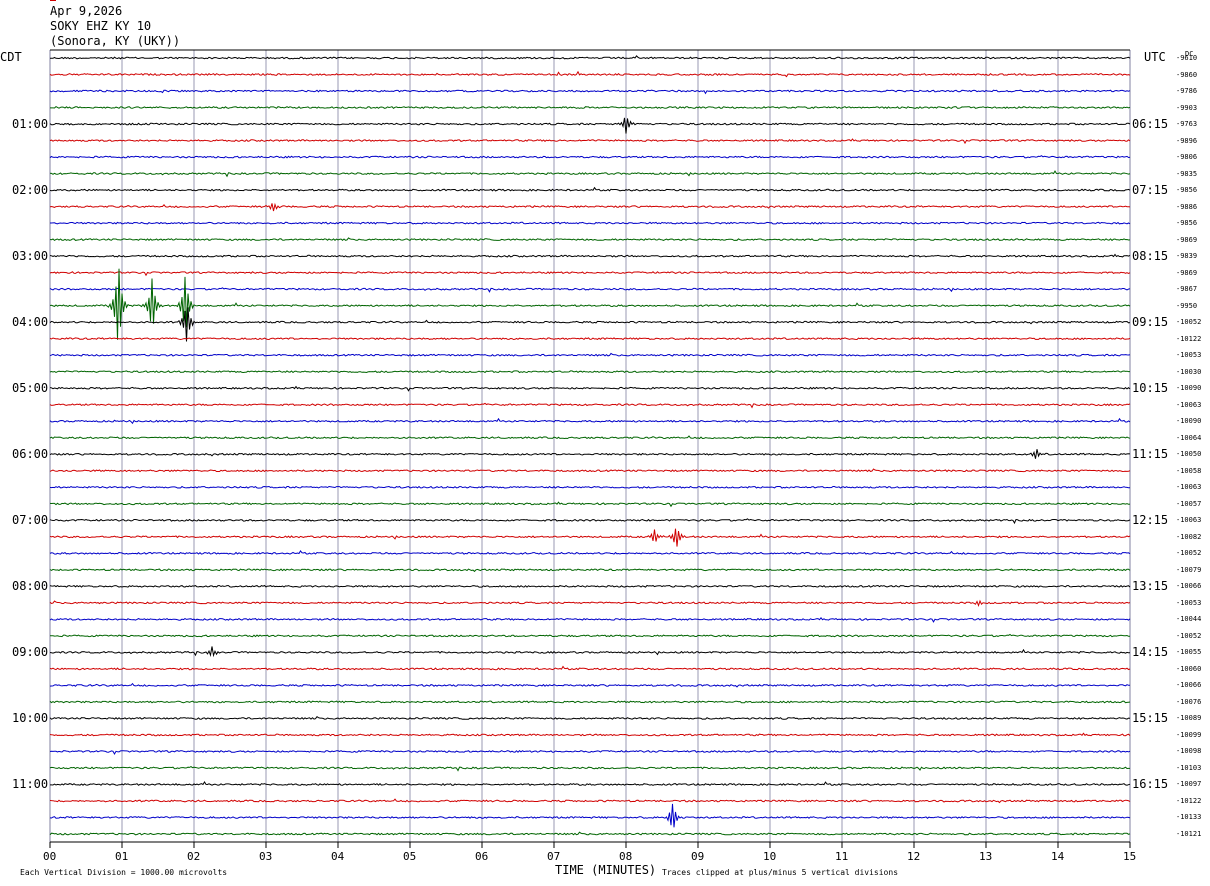  Describe the element at coordinates (1150, 322) in the screenshot. I see `right-hour-label: 09:15` at that location.